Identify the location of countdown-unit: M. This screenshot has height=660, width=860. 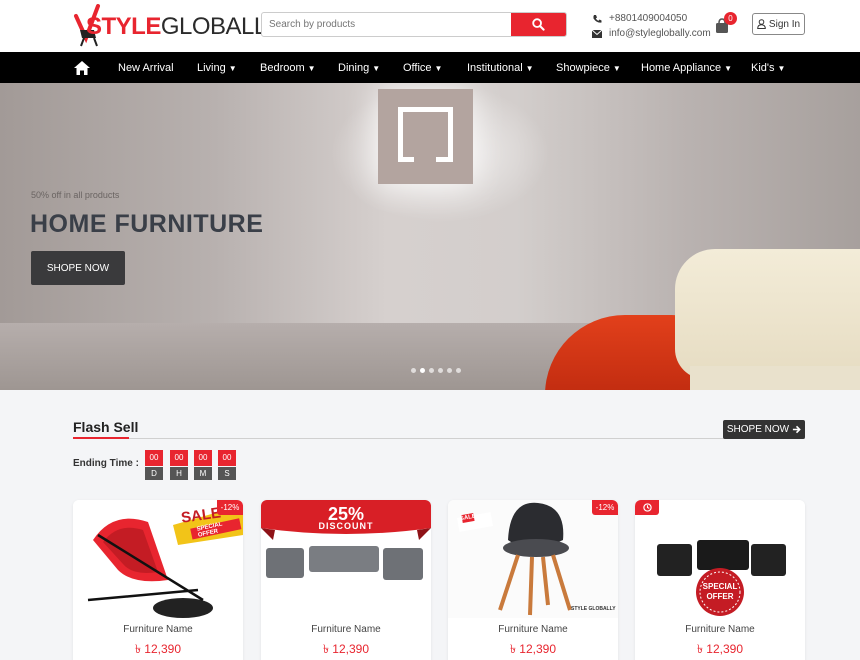
(203, 473).